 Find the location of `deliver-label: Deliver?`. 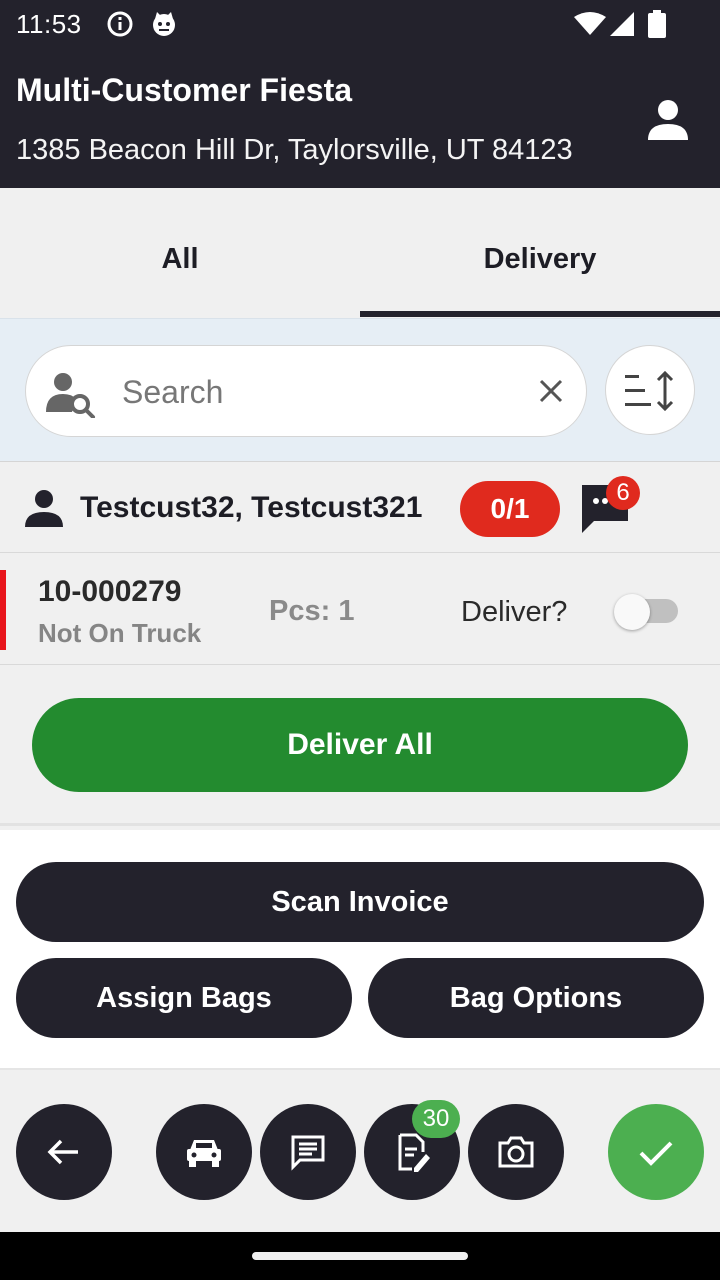

deliver-label: Deliver? is located at coordinates (514, 612).